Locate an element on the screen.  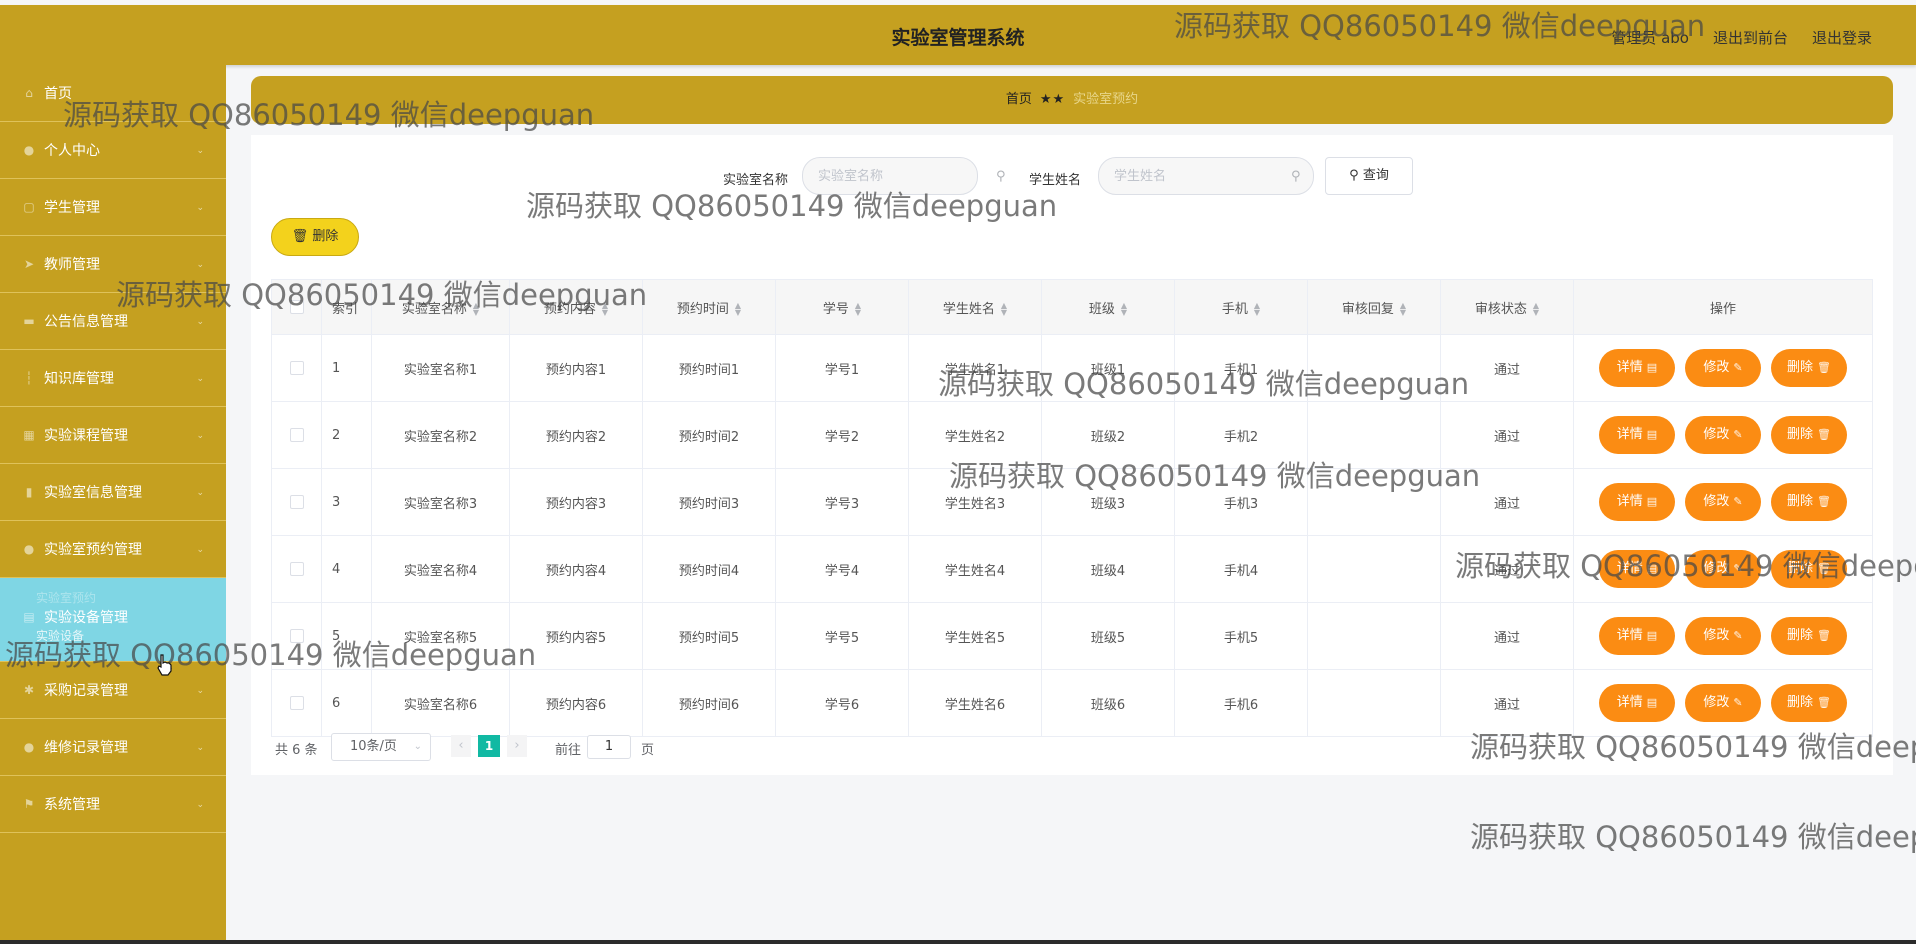
column-header: 手机 ▲ ▼ is located at coordinates (1241, 307).